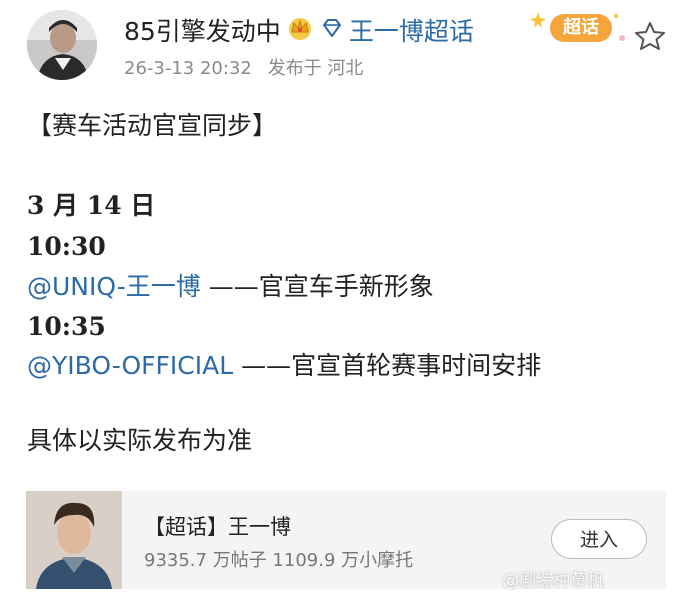  Describe the element at coordinates (66, 326) in the screenshot. I see `schedule-time: 10:35` at that location.